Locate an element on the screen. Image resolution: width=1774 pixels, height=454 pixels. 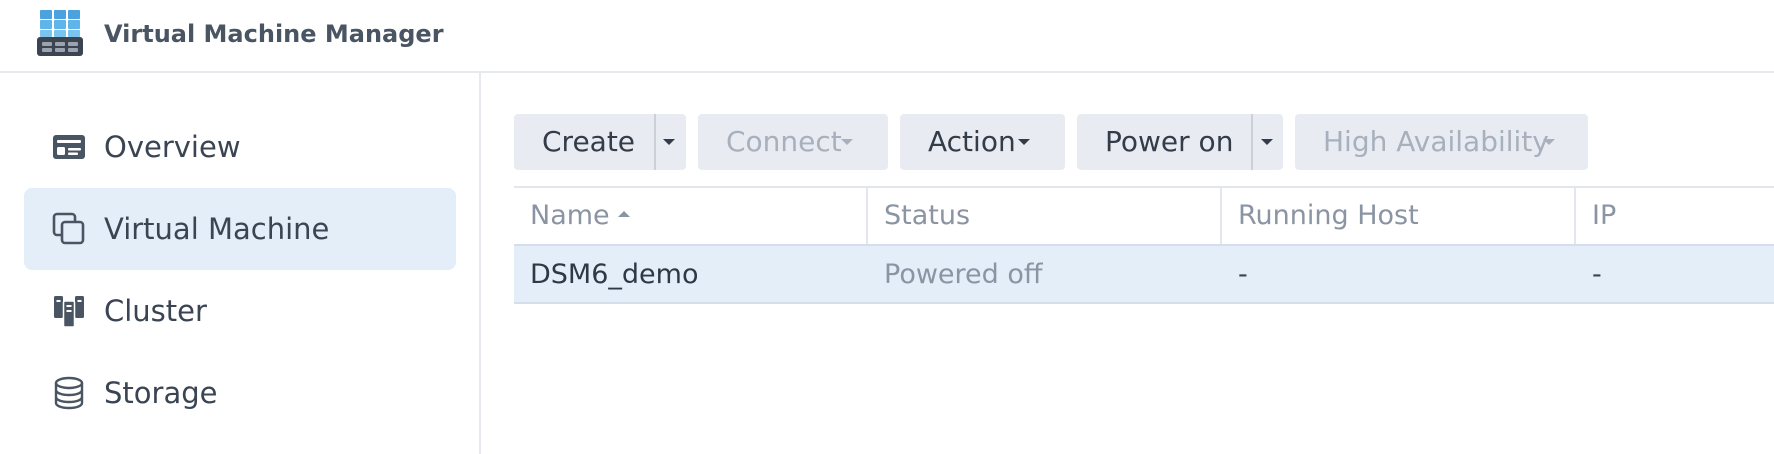
app-title: Virtual Machine Manager is located at coordinates (274, 34).